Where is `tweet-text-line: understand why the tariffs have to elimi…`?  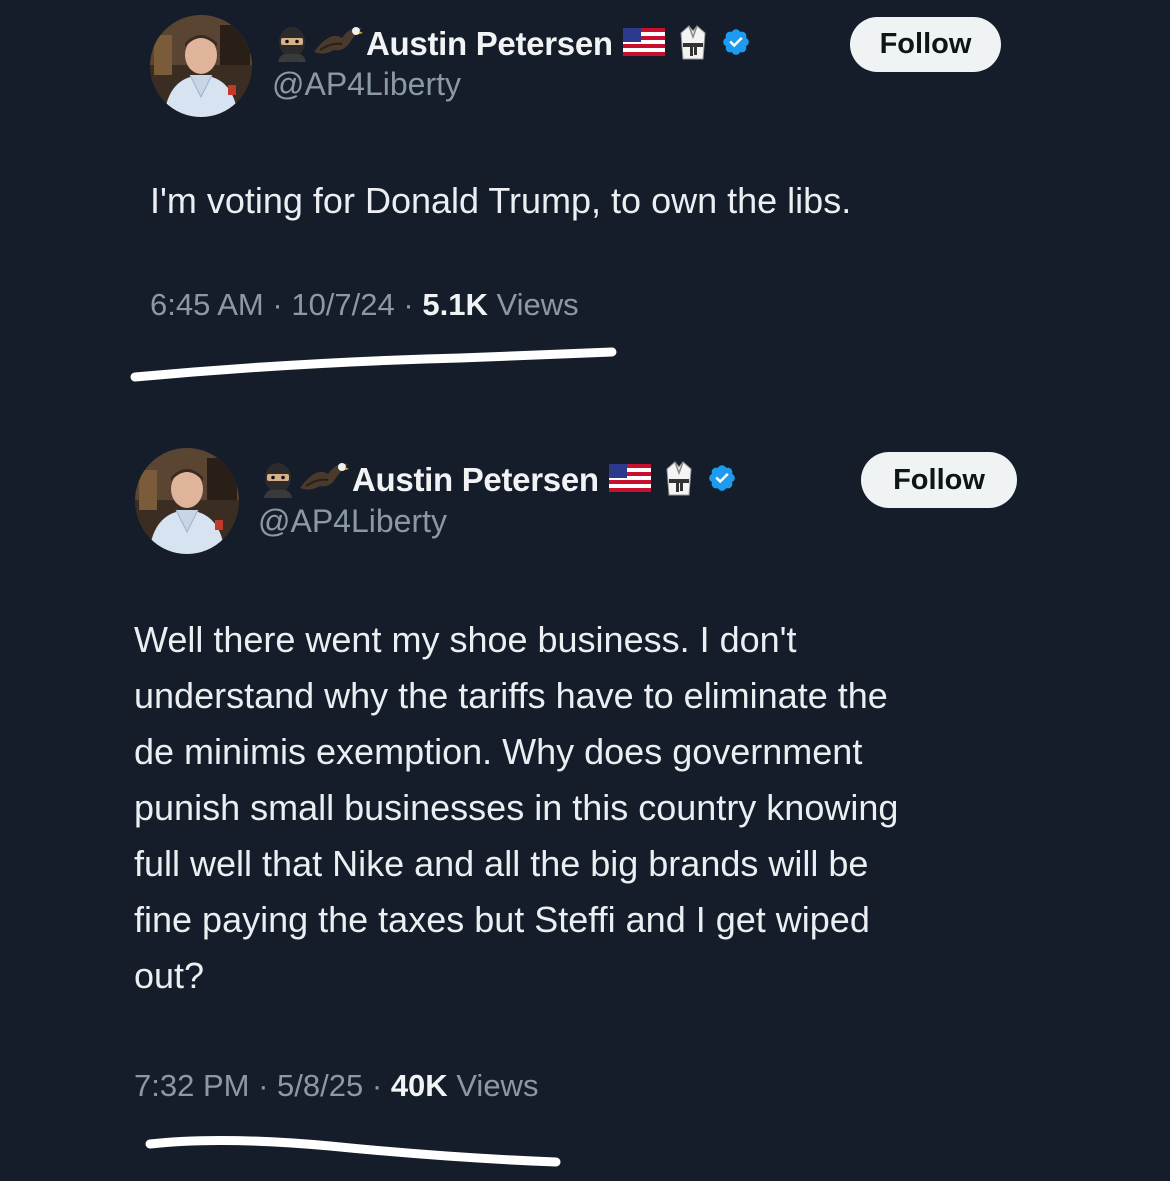
tweet-text-line: understand why the tariffs have to elimi… is located at coordinates (511, 695).